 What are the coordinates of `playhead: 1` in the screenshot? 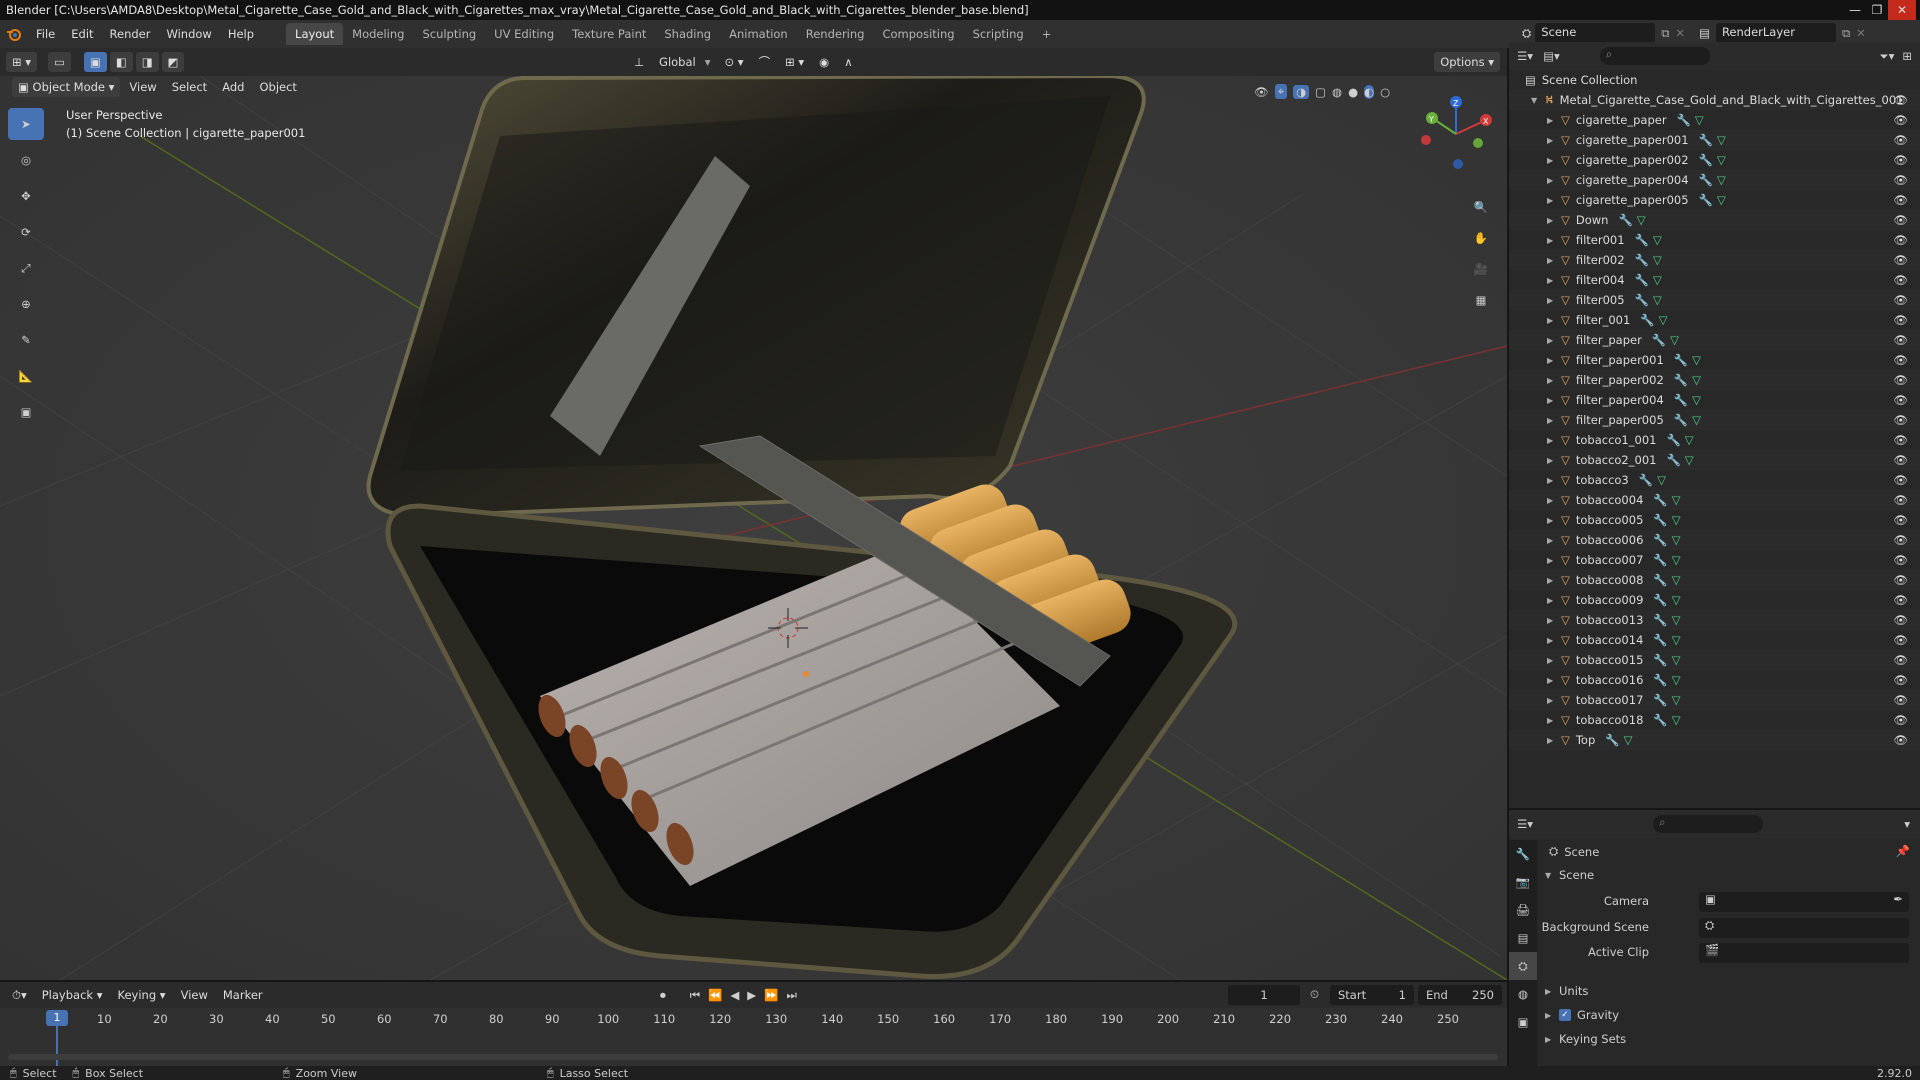 It's located at (57, 1018).